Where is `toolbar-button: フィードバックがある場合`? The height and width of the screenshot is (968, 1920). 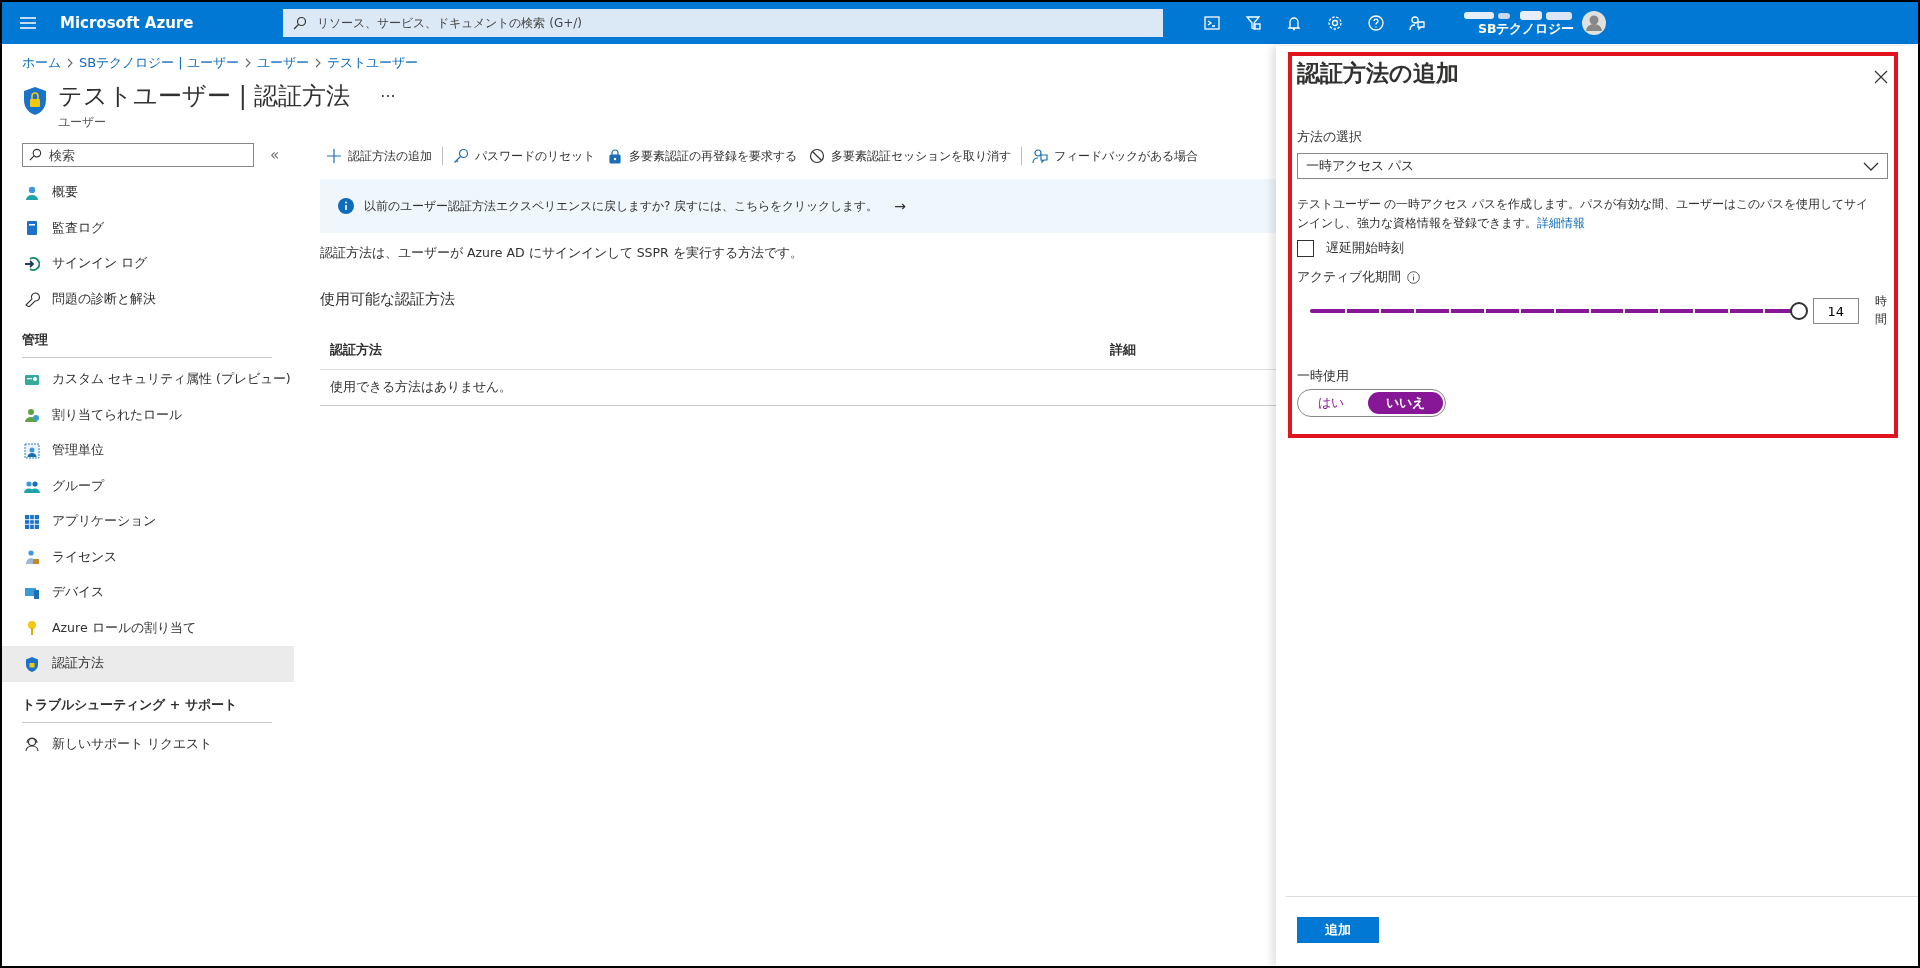 toolbar-button: フィードバックがある場合 is located at coordinates (1115, 156).